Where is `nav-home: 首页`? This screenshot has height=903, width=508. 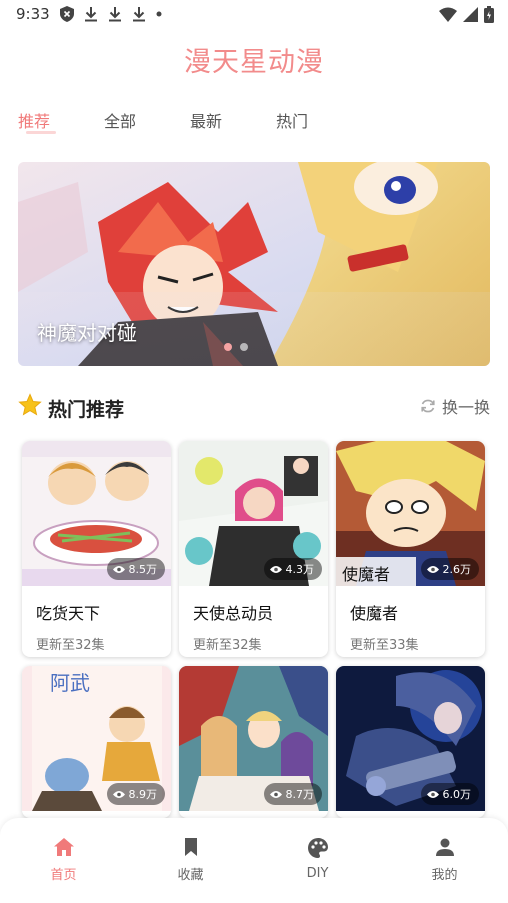
nav-home: 首页 is located at coordinates (63, 860).